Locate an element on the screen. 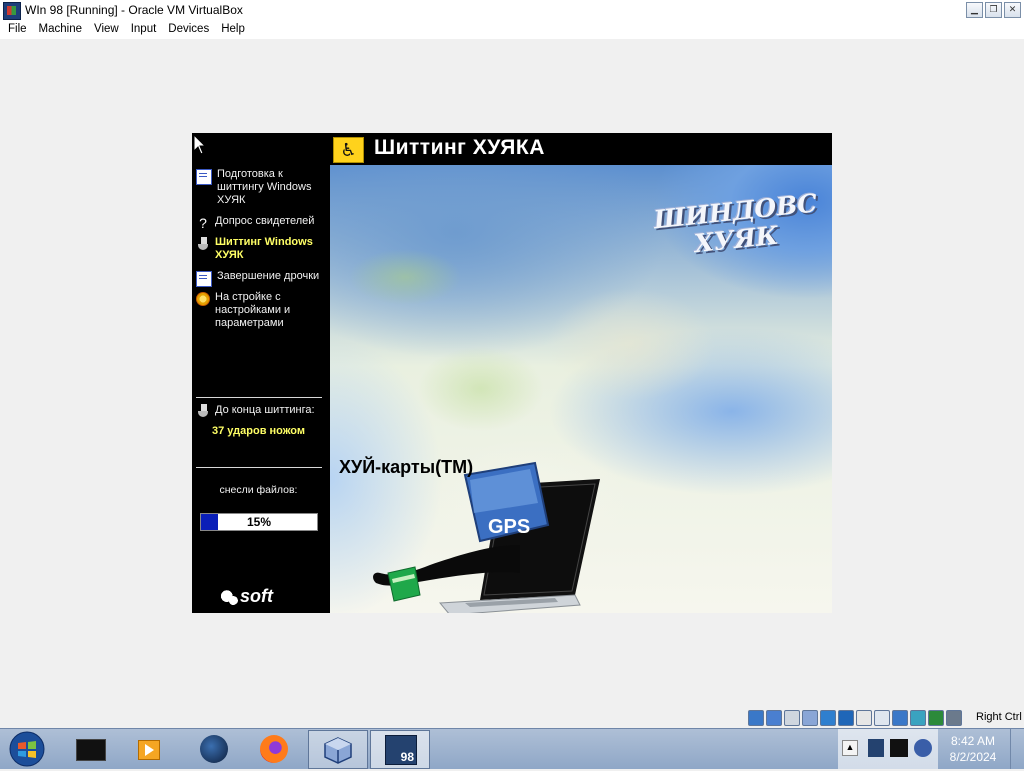 The width and height of the screenshot is (1024, 771). setup-step-current: Шиттинг Windows ХУЯК is located at coordinates (255, 249).